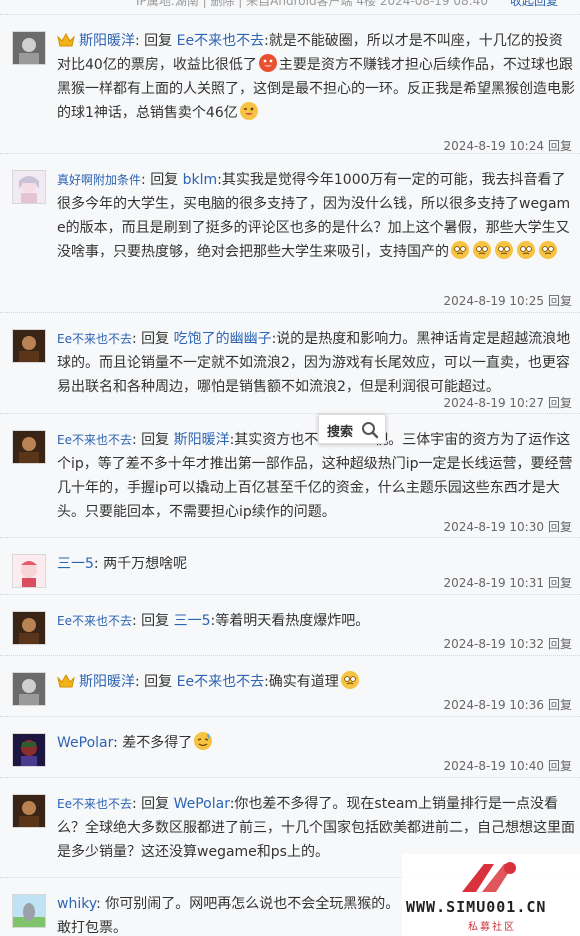 The height and width of the screenshot is (936, 580). I want to click on search-popup-label: 搜索, so click(340, 432).